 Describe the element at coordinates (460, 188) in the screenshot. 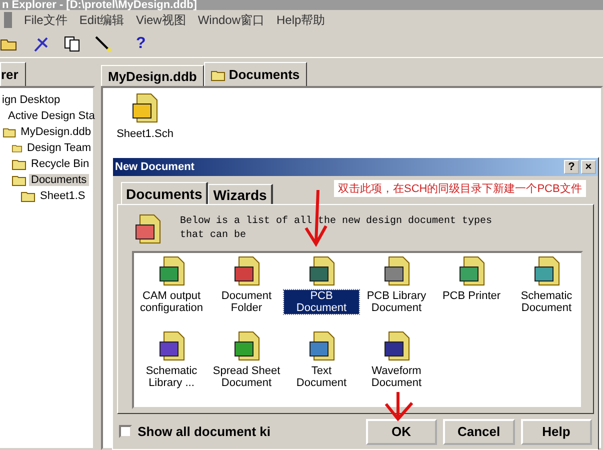

I see `annotation-text: 双击此项，在SCH的同级目录下新建一个PCB文件` at that location.